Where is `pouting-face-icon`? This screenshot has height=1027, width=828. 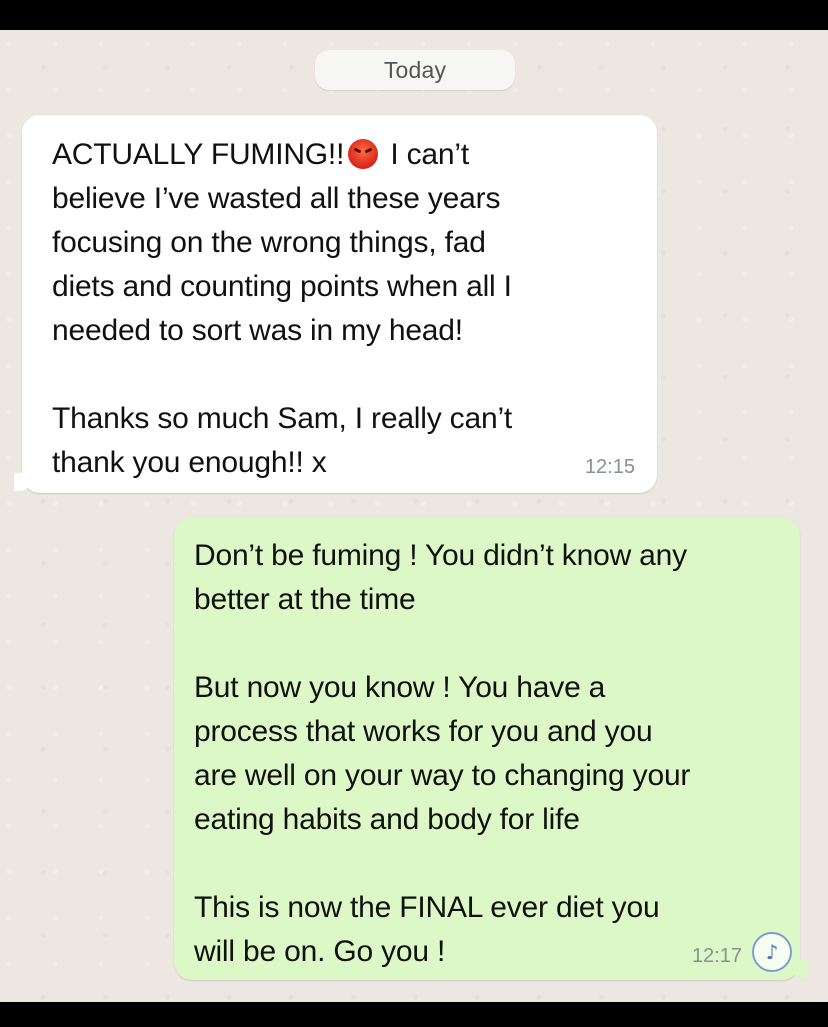
pouting-face-icon is located at coordinates (363, 154).